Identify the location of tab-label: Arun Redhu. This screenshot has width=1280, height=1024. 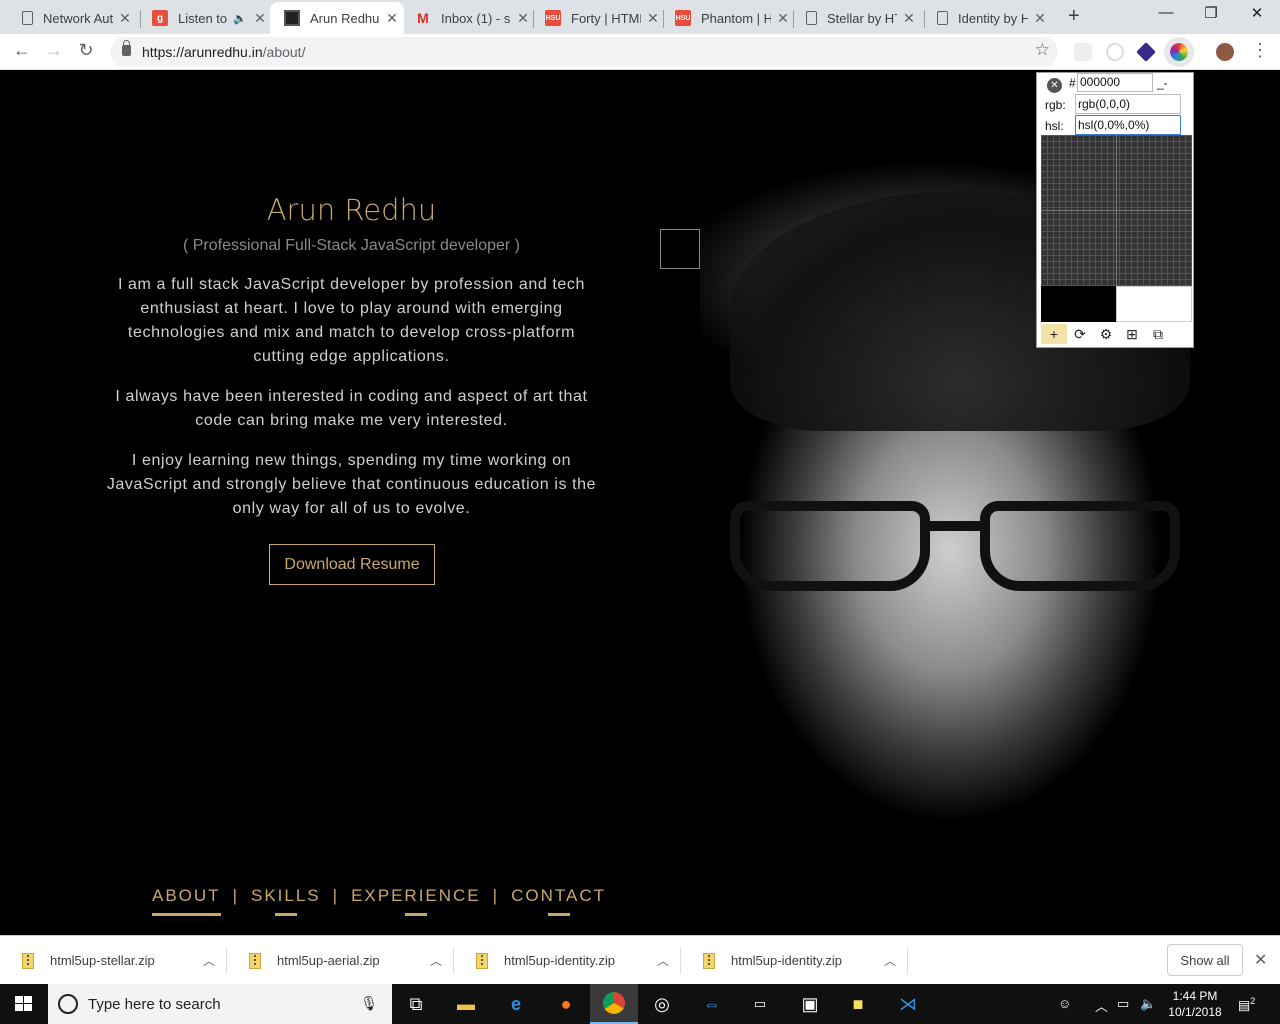
(345, 18).